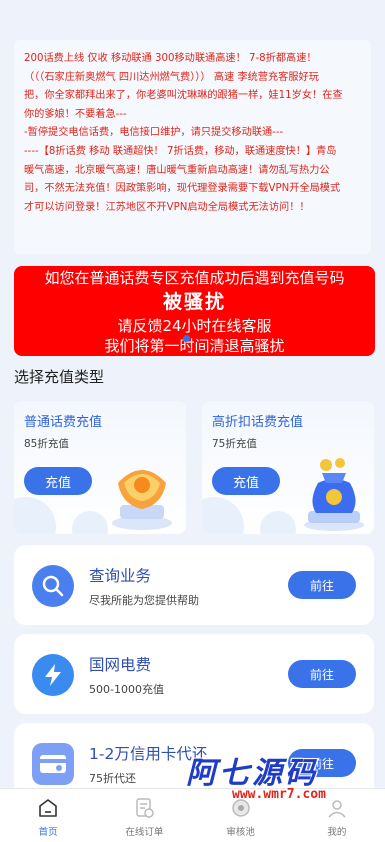 The height and width of the screenshot is (842, 385). What do you see at coordinates (48, 832) in the screenshot?
I see `tab-label: 首页` at bounding box center [48, 832].